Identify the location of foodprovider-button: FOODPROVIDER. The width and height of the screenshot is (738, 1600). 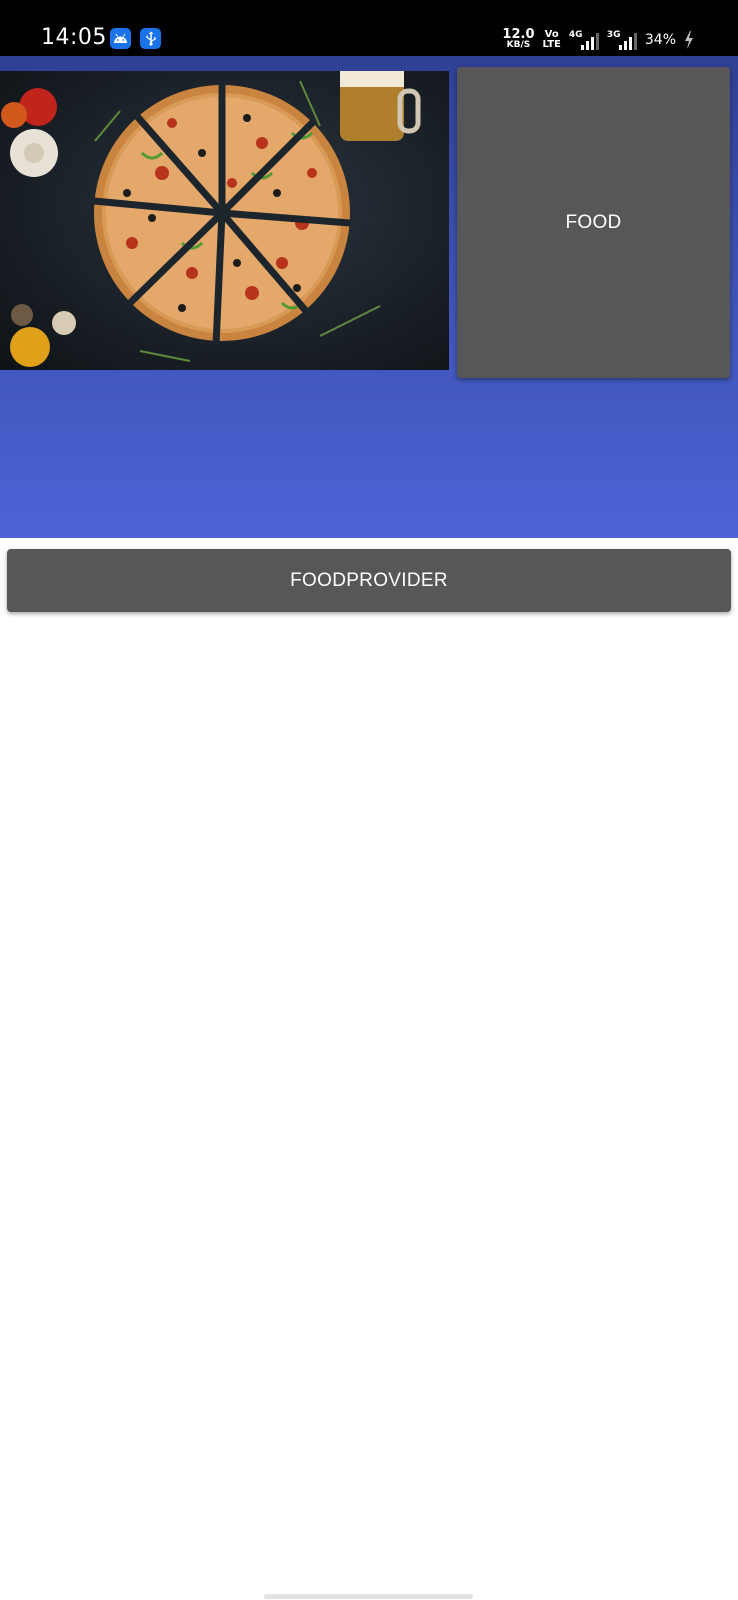
(369, 580).